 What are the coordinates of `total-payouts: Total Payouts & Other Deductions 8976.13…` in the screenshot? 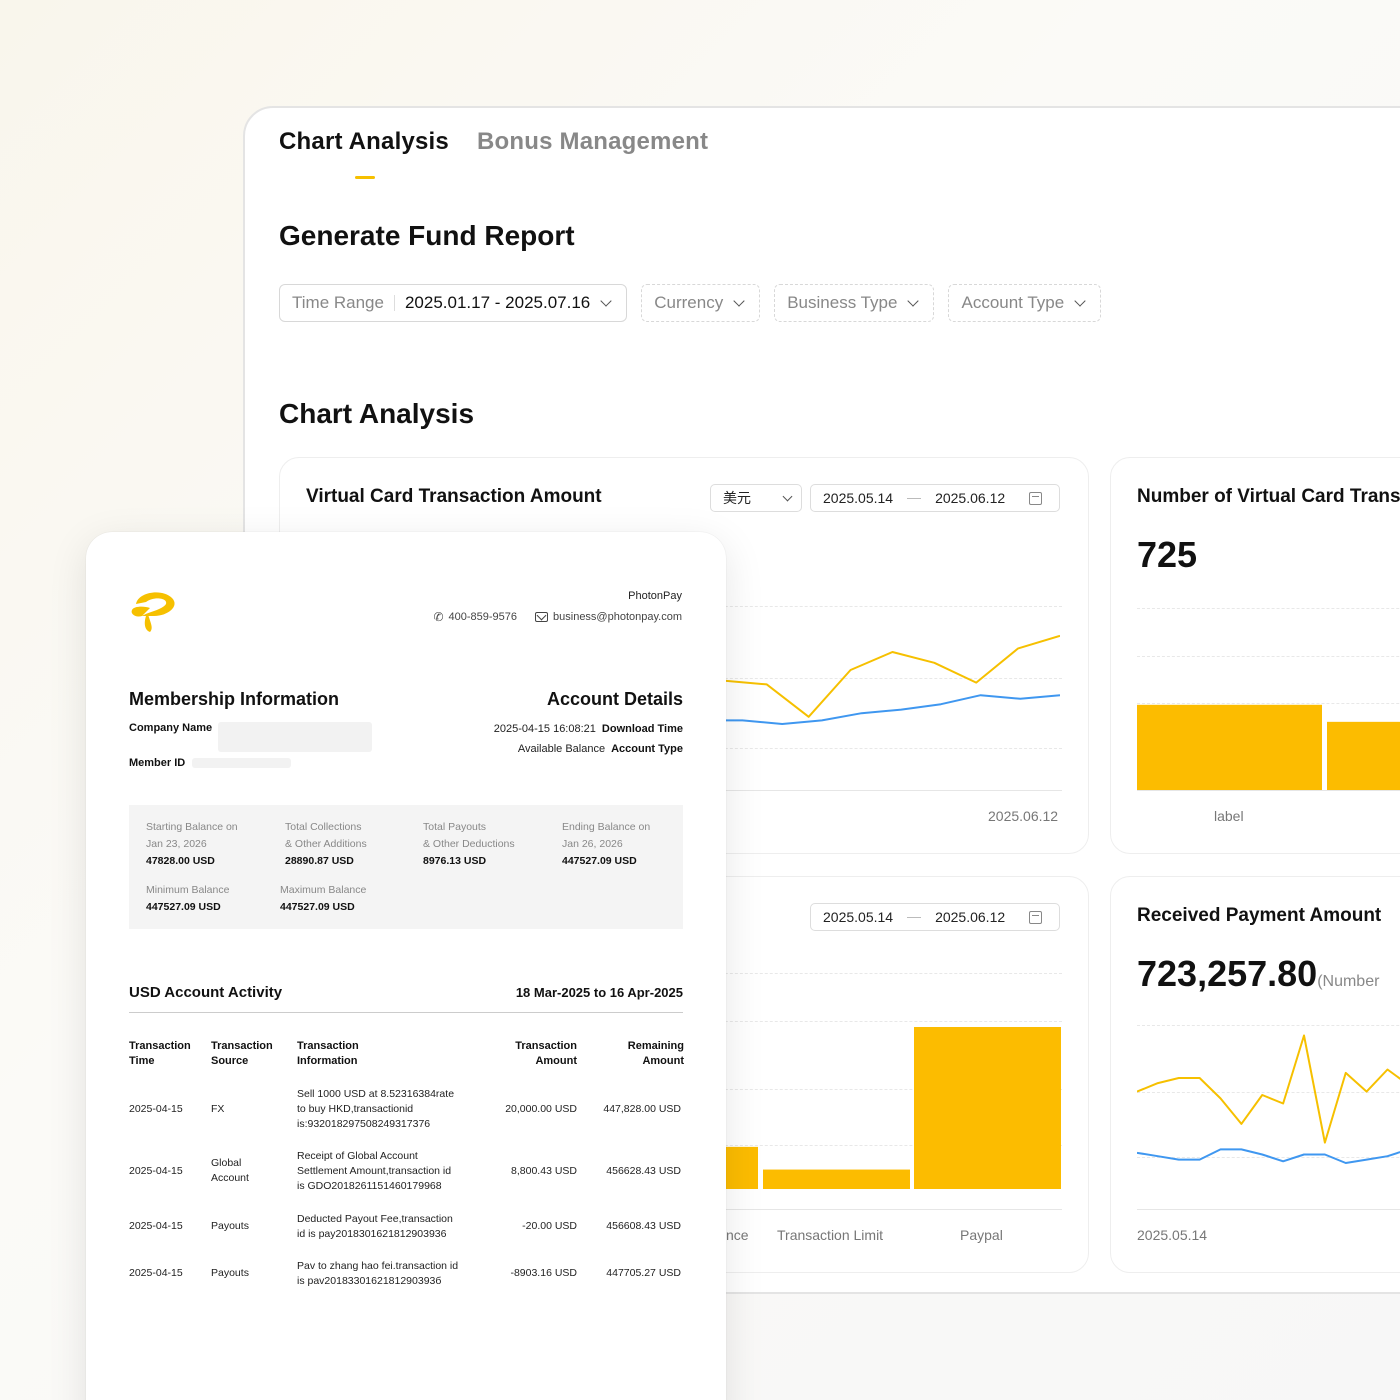 It's located at (469, 844).